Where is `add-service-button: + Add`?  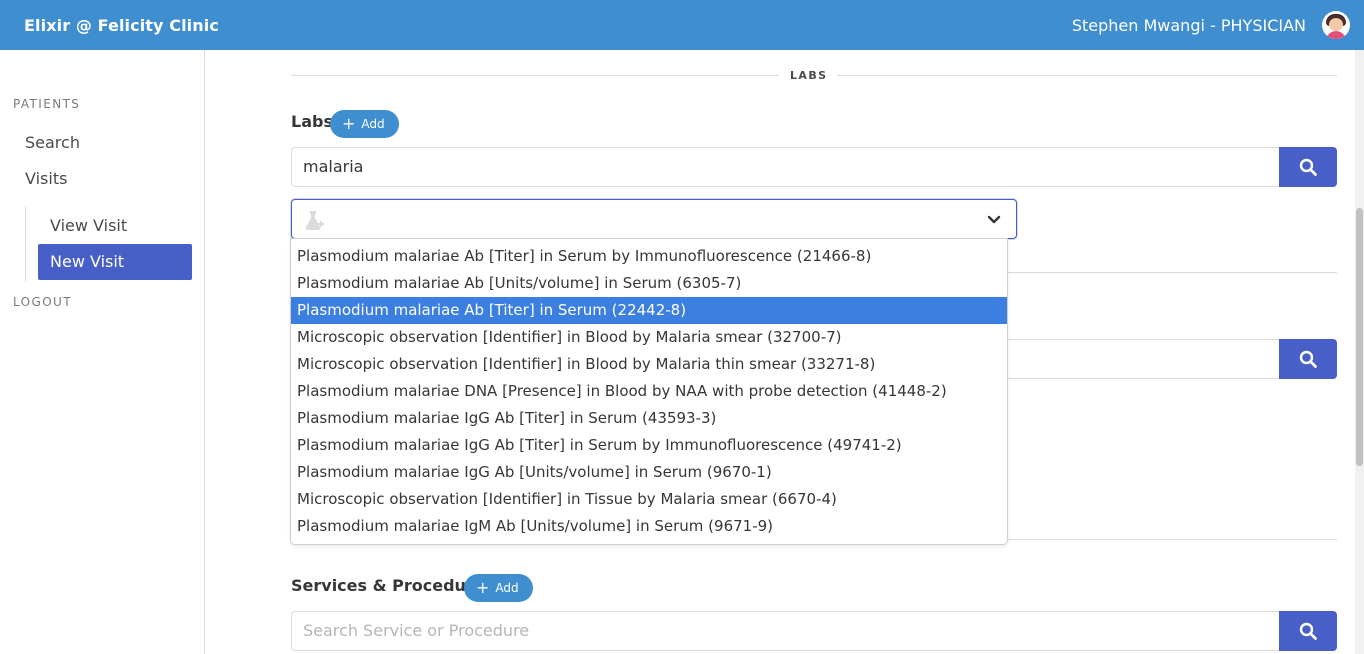 add-service-button: + Add is located at coordinates (498, 588).